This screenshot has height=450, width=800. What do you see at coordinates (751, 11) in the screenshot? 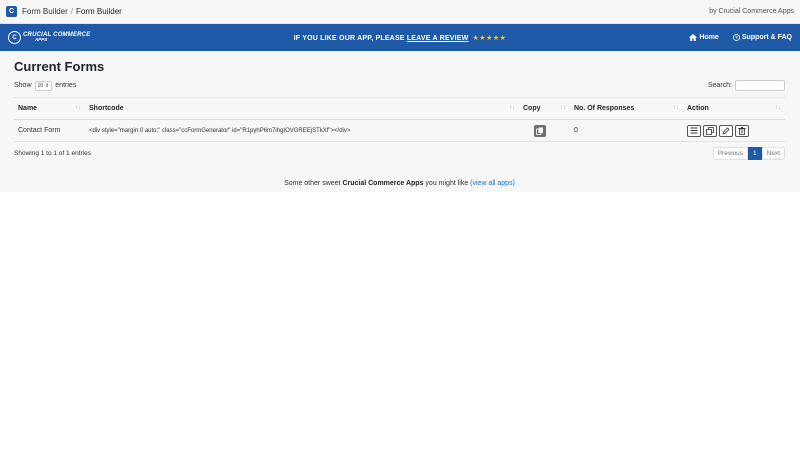
I see `app-author: by Crucial Commerce Apps` at bounding box center [751, 11].